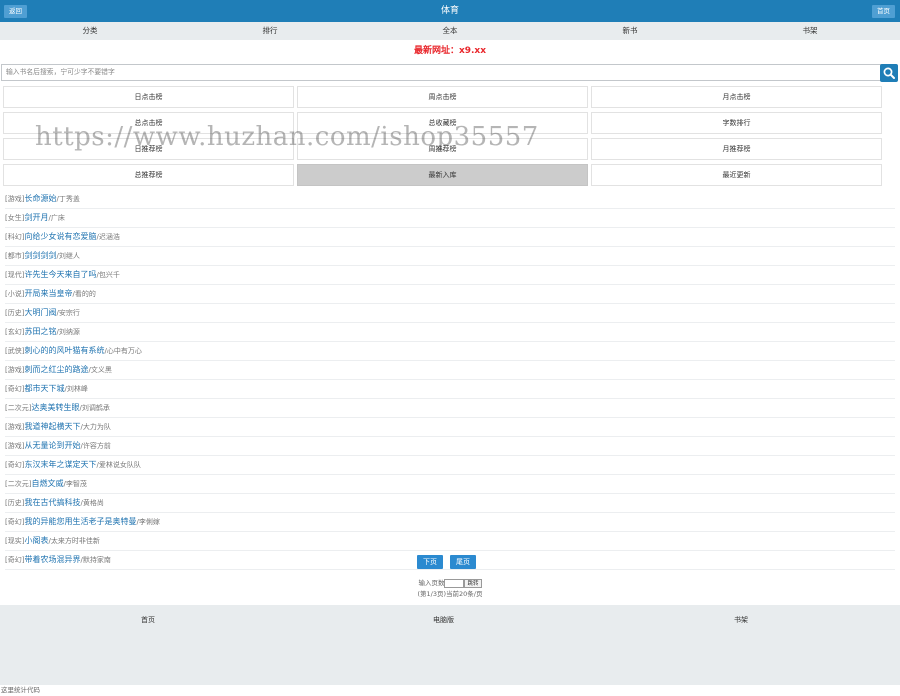 This screenshot has height=696, width=900. What do you see at coordinates (36, 540) in the screenshot?
I see `book-title-link: 小阁表` at bounding box center [36, 540].